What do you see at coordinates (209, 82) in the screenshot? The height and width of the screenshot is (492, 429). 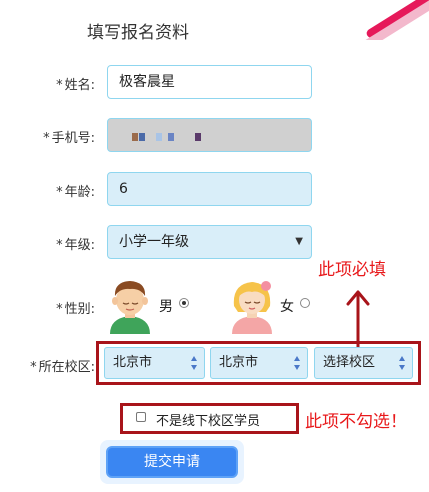 I see `name-input: 极客晨星` at bounding box center [209, 82].